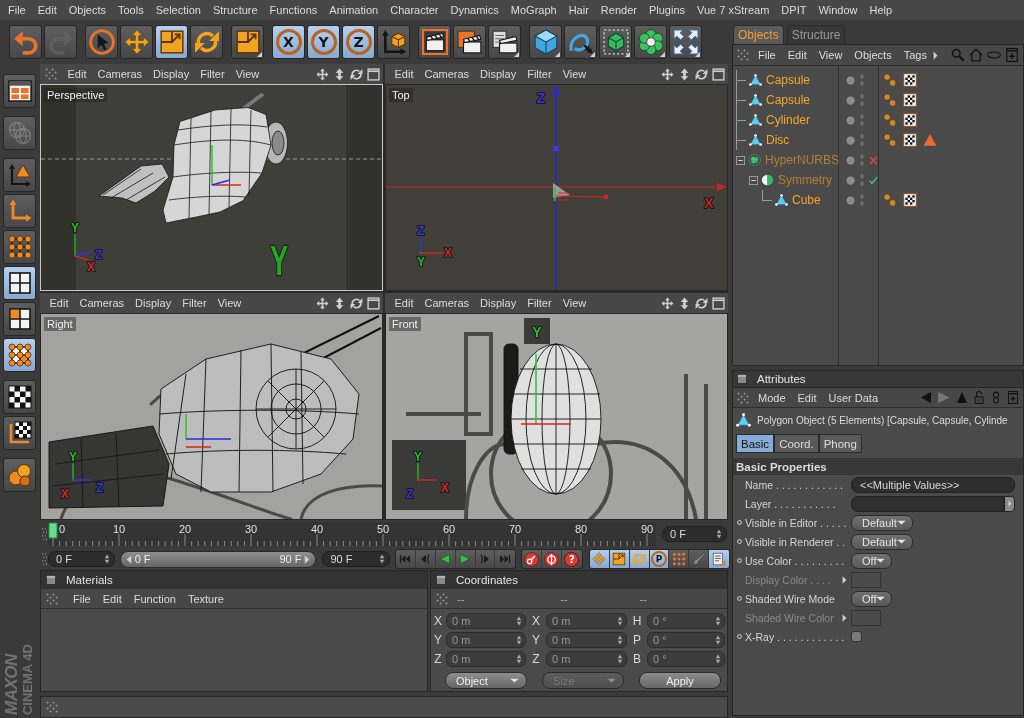 The width and height of the screenshot is (1024, 718). Describe the element at coordinates (323, 42) in the screenshot. I see `toolbar-button: Y` at that location.